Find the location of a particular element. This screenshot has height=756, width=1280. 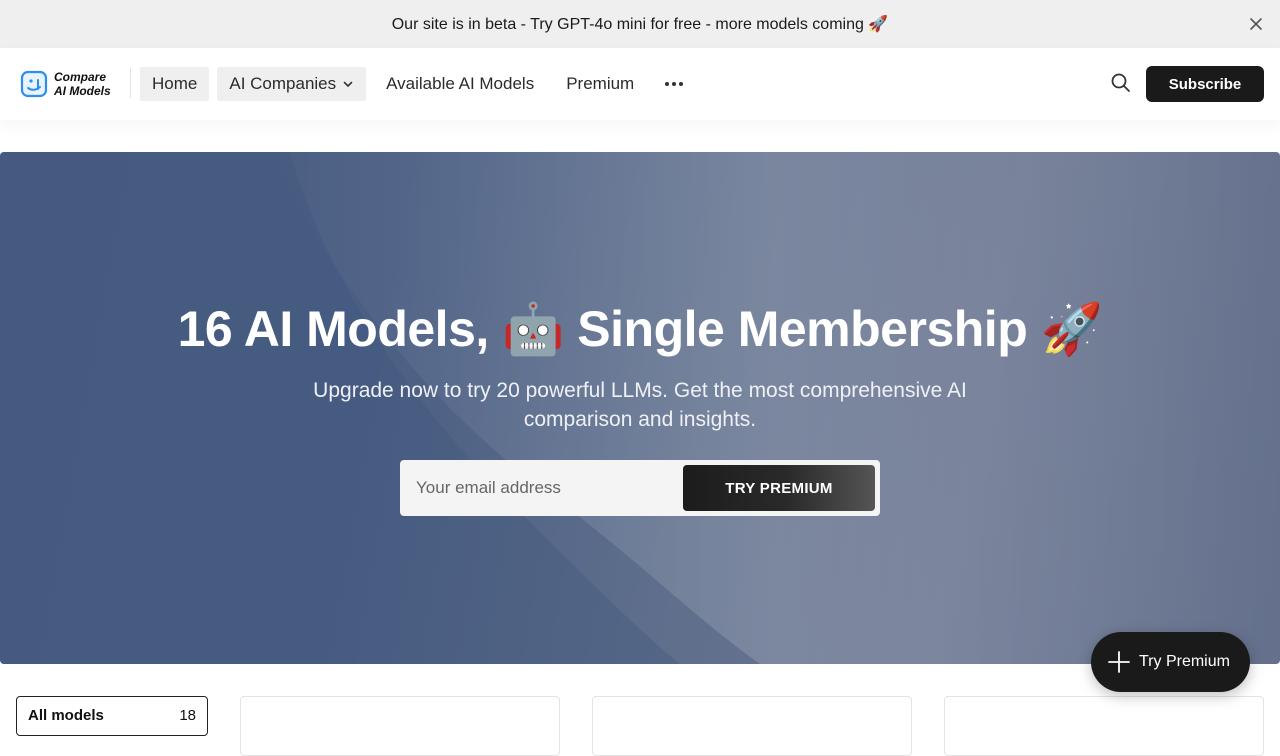

filter-label: All models is located at coordinates (66, 715).